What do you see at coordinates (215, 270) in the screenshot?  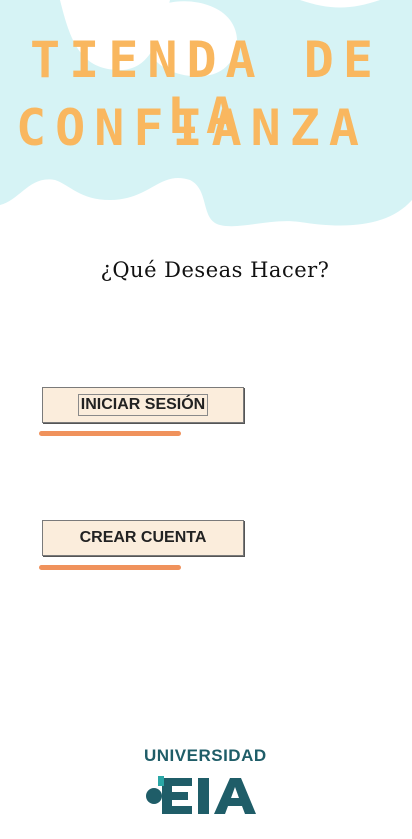 I see `action-prompt: ¿Qué Deseas Hacer?` at bounding box center [215, 270].